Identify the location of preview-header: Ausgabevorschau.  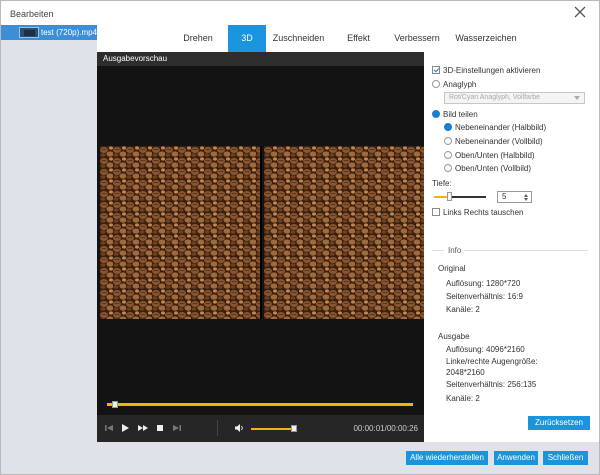
(260, 59).